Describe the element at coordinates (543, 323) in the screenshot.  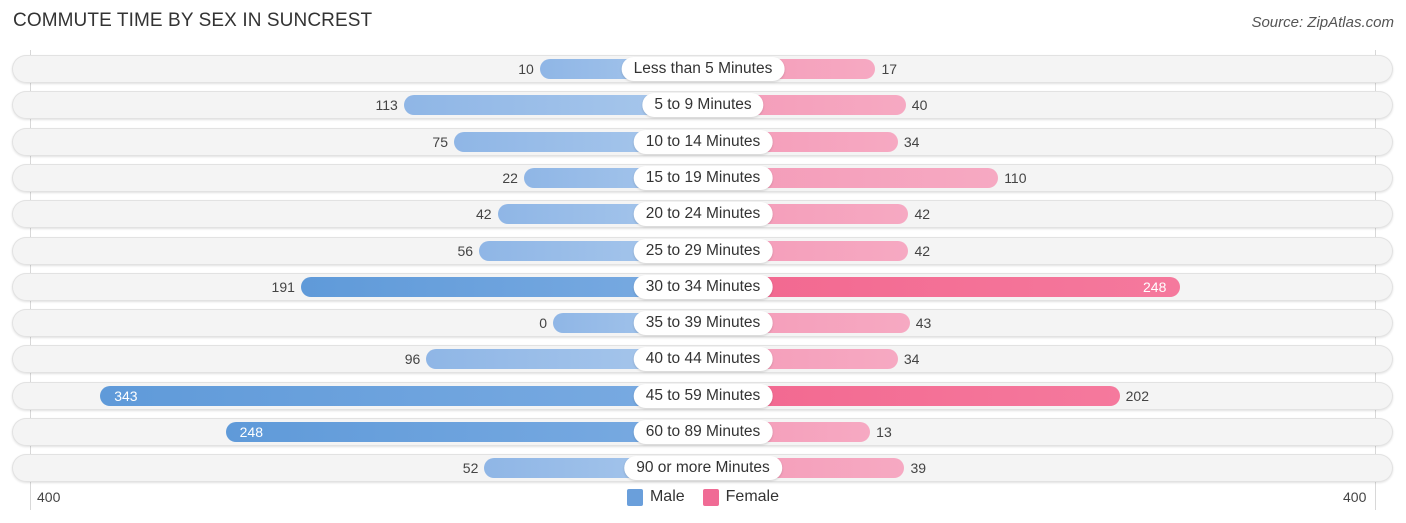
I see `value-label-male: 0` at that location.